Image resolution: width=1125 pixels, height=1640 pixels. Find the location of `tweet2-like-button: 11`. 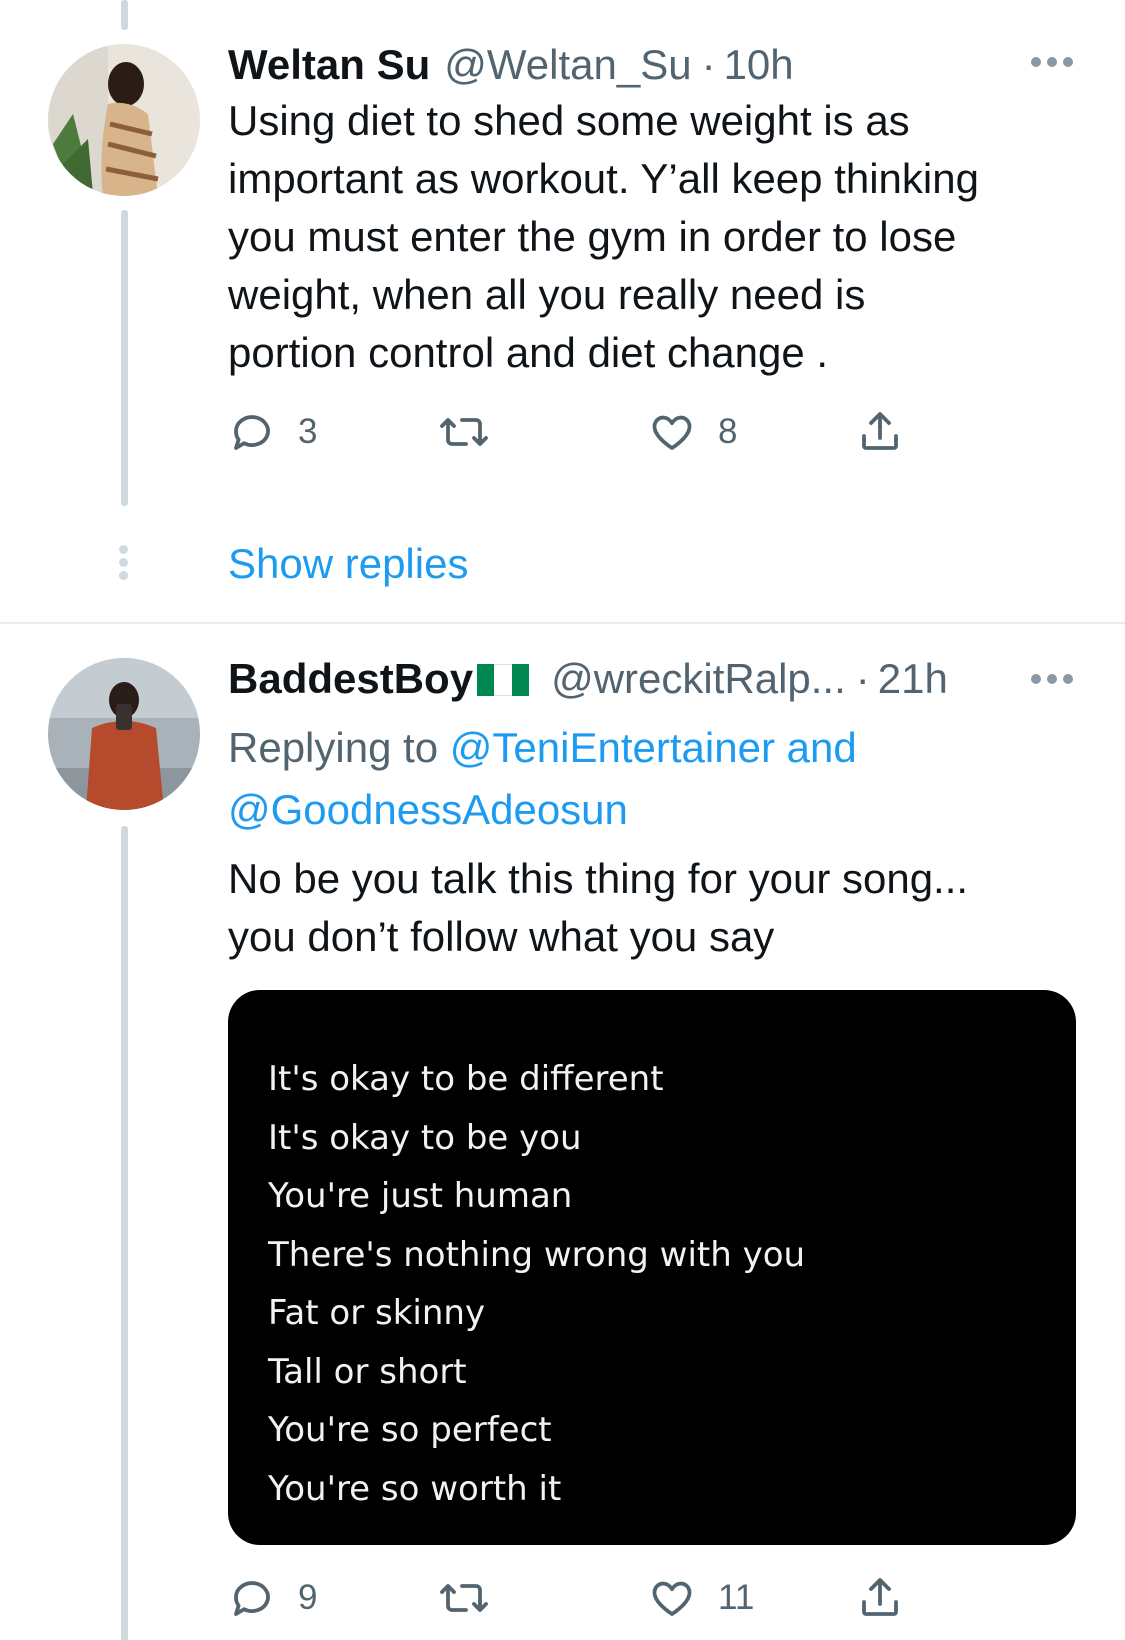

tweet2-like-button: 11 is located at coordinates (701, 1598).